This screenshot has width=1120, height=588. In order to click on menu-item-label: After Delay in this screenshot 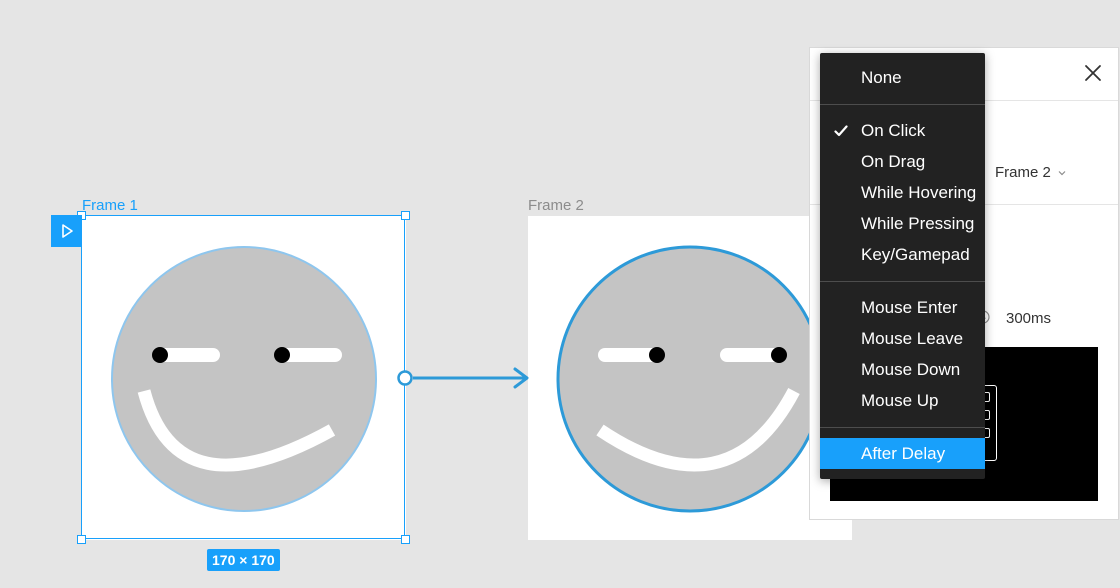, I will do `click(903, 453)`.